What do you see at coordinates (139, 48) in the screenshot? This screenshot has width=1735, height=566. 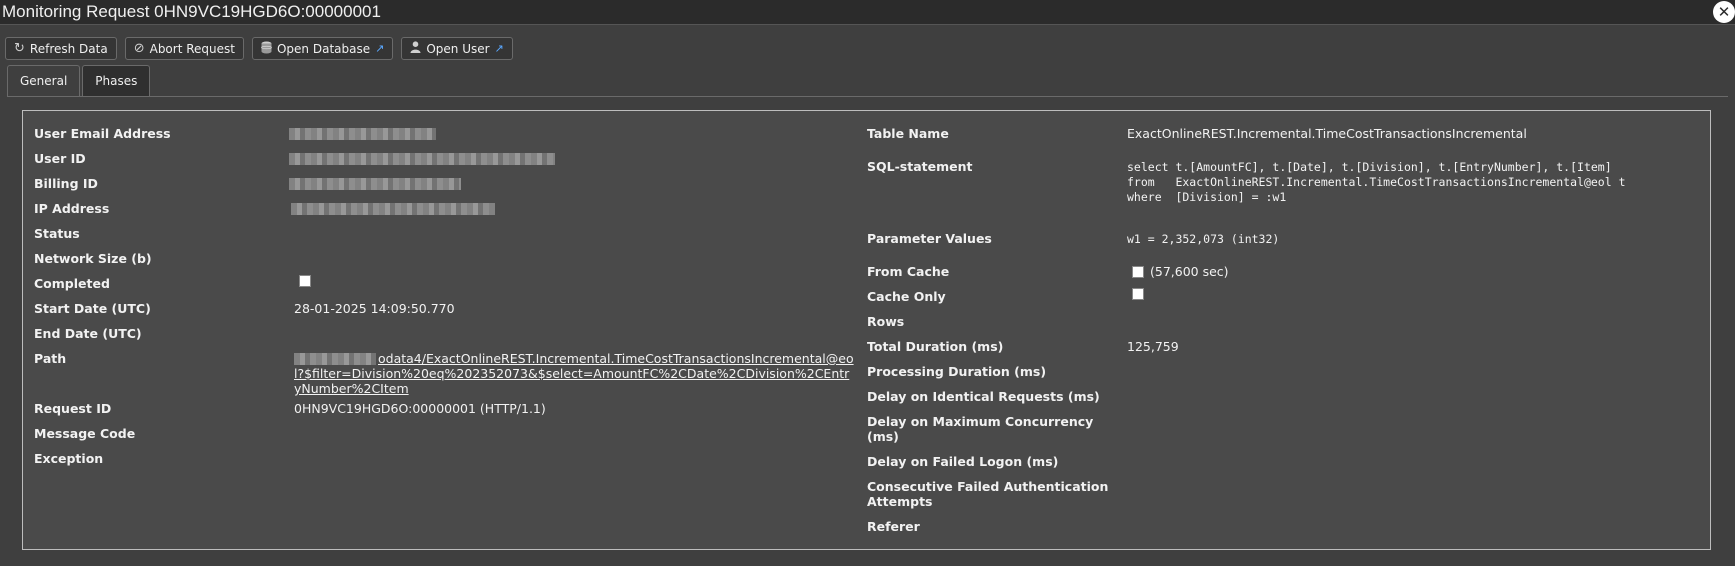 I see `ban-icon: ⊘` at bounding box center [139, 48].